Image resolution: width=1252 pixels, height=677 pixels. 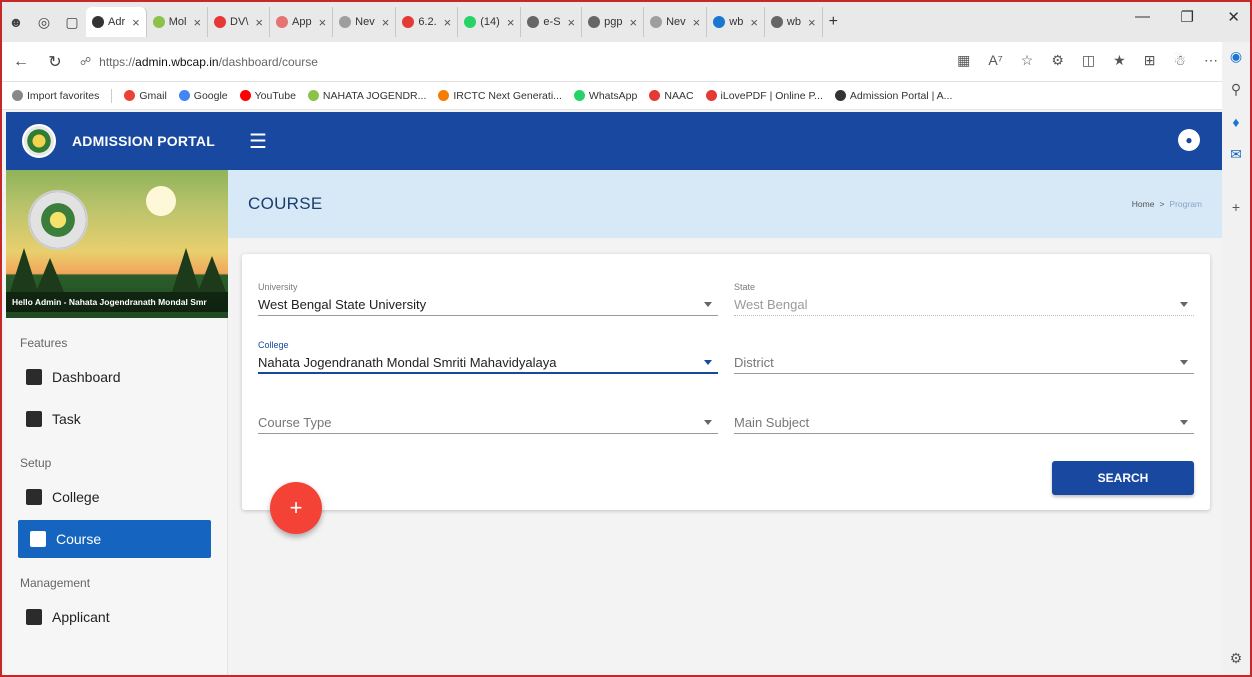 I want to click on favorite-link: YouTube, so click(x=267, y=96).